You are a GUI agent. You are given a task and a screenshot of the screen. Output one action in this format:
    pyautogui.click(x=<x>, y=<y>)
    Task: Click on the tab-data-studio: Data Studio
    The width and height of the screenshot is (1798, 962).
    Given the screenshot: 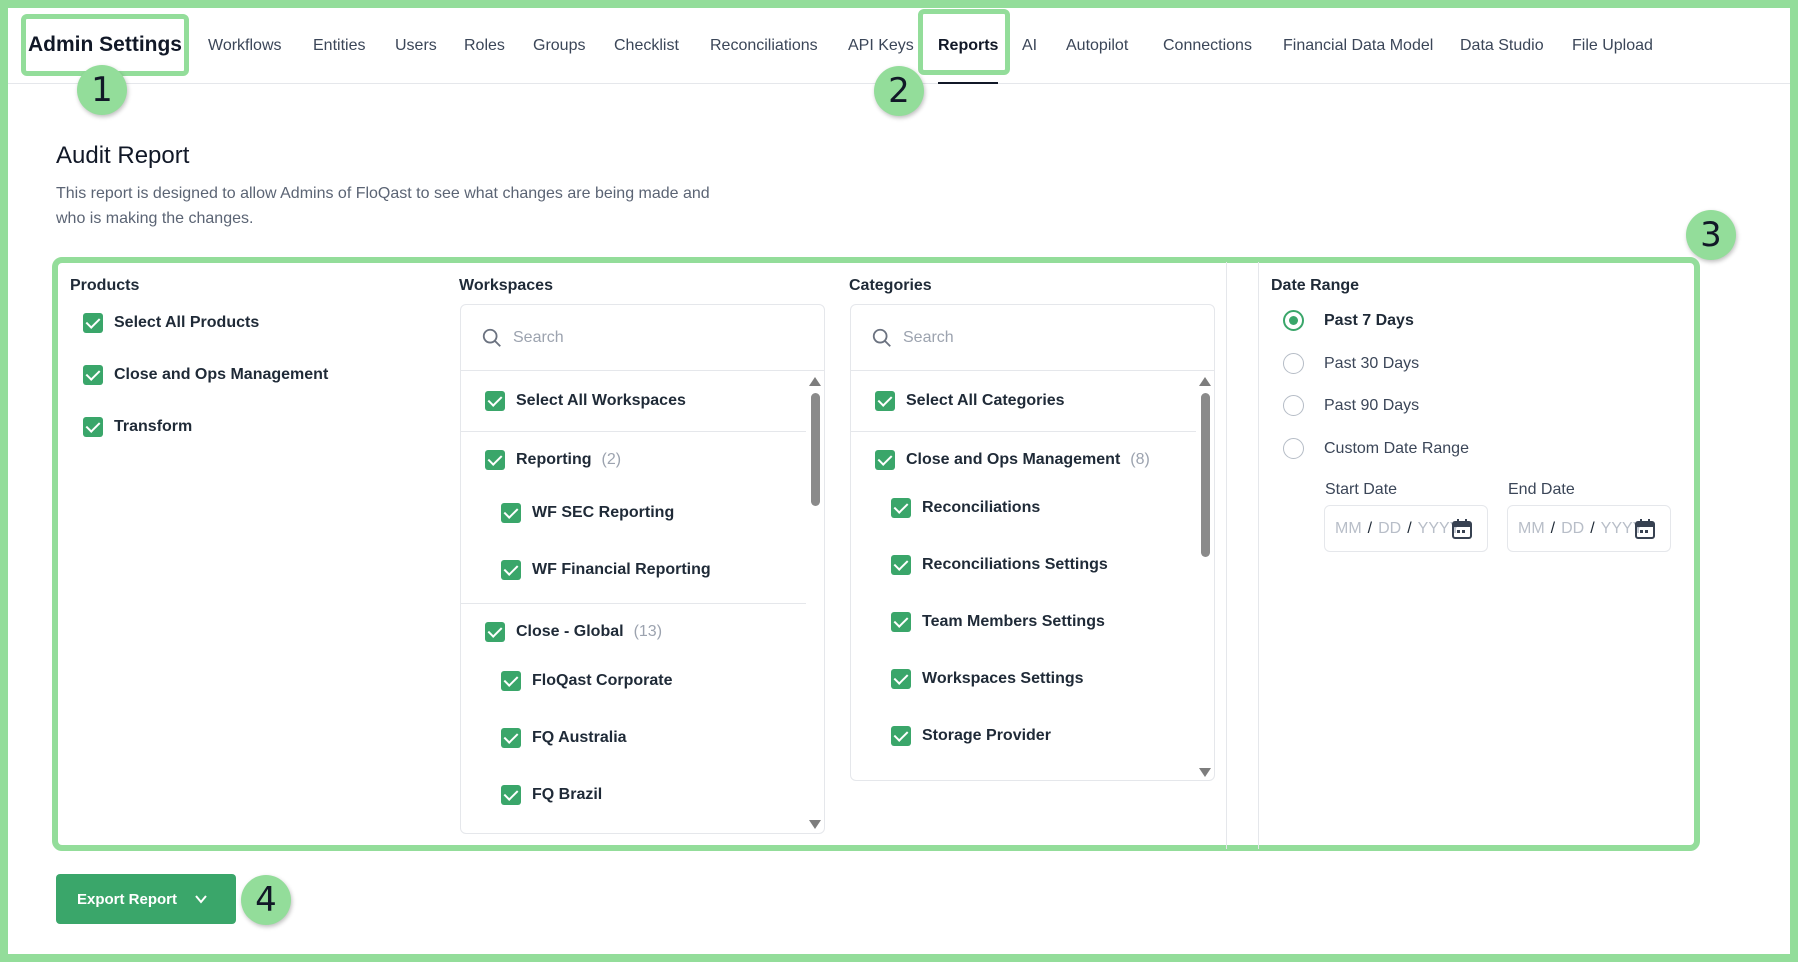 What is the action you would take?
    pyautogui.click(x=1502, y=46)
    